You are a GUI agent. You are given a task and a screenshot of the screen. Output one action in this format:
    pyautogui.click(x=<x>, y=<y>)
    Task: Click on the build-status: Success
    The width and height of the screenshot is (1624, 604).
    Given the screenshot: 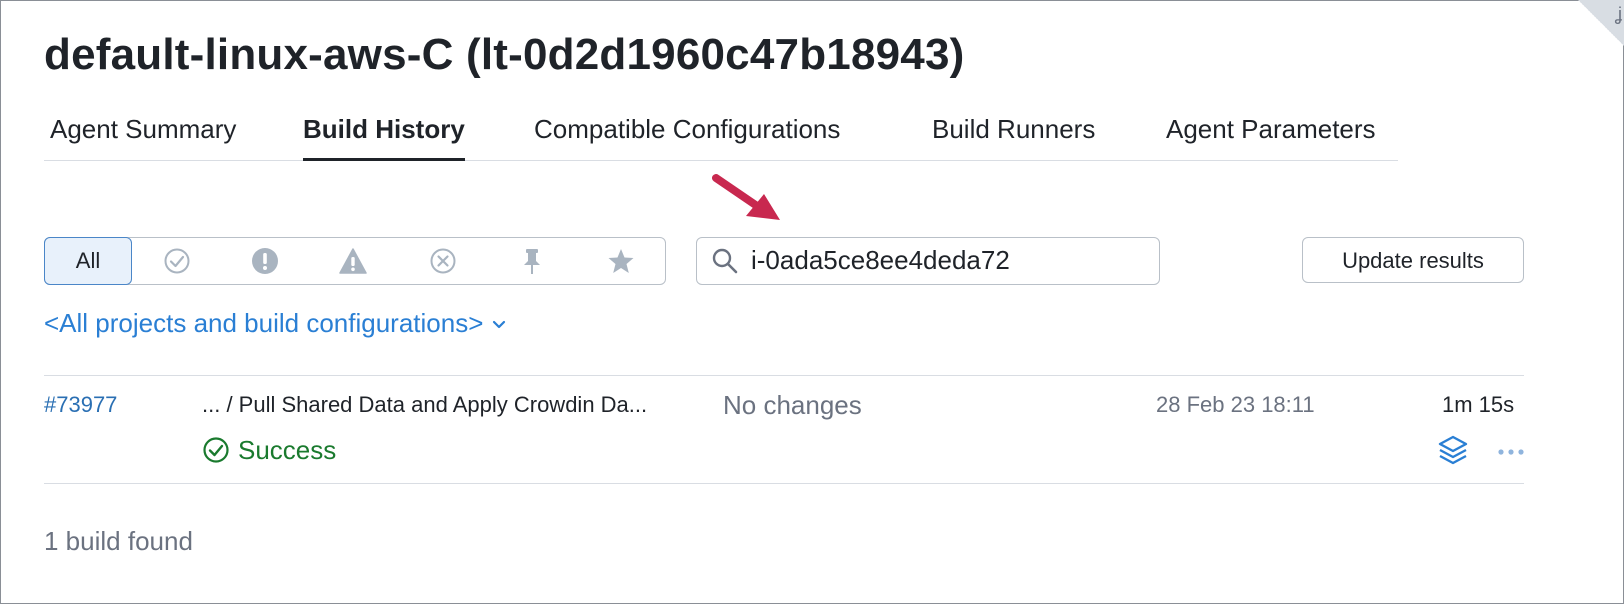 What is the action you would take?
    pyautogui.click(x=269, y=450)
    